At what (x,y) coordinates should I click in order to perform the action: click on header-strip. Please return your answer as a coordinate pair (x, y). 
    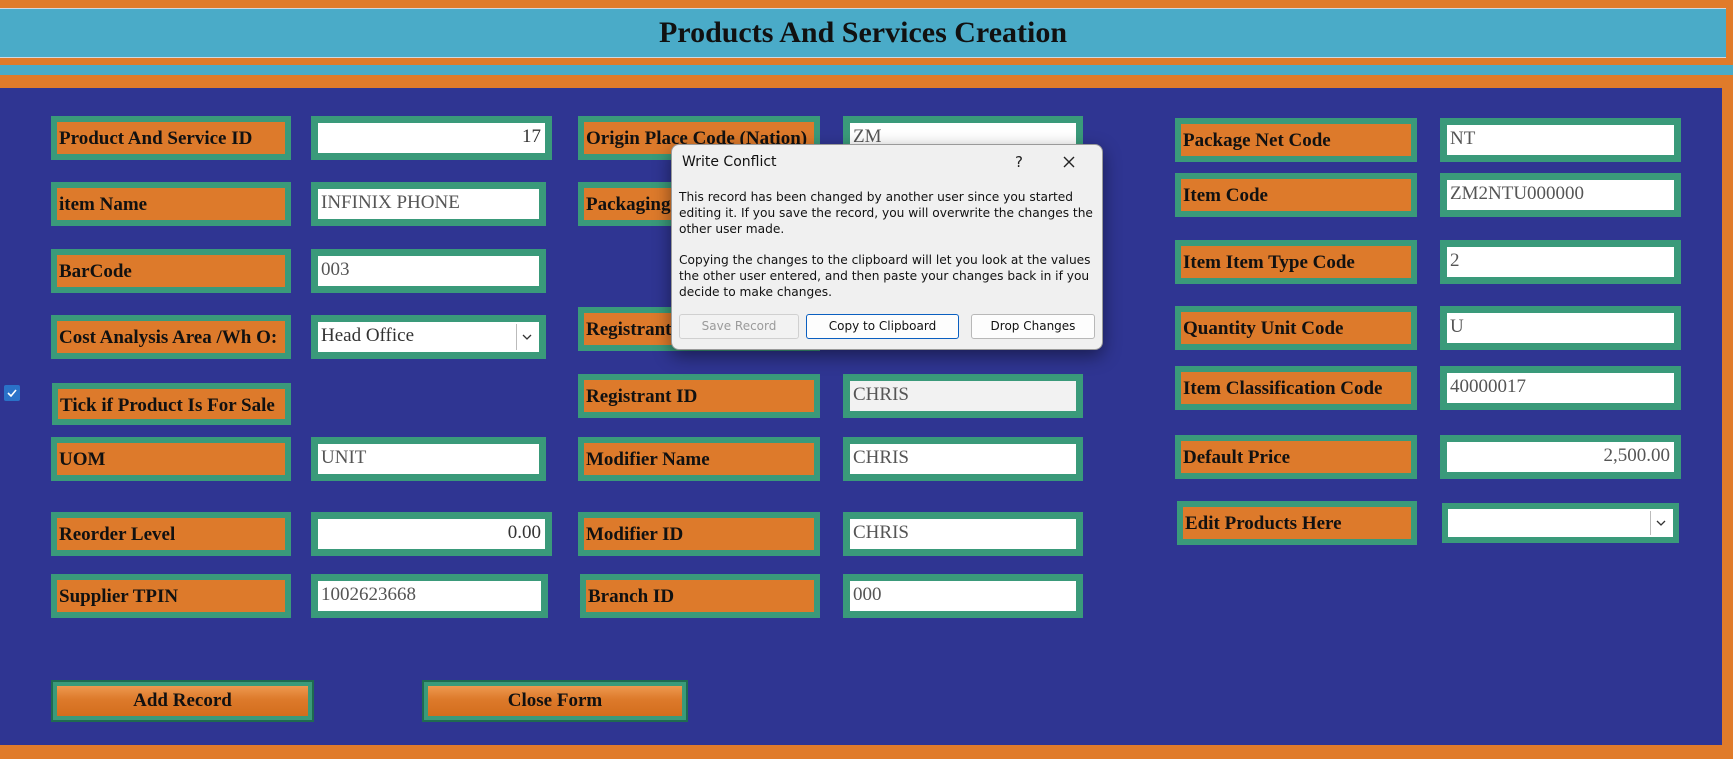
    Looking at the image, I should click on (866, 70).